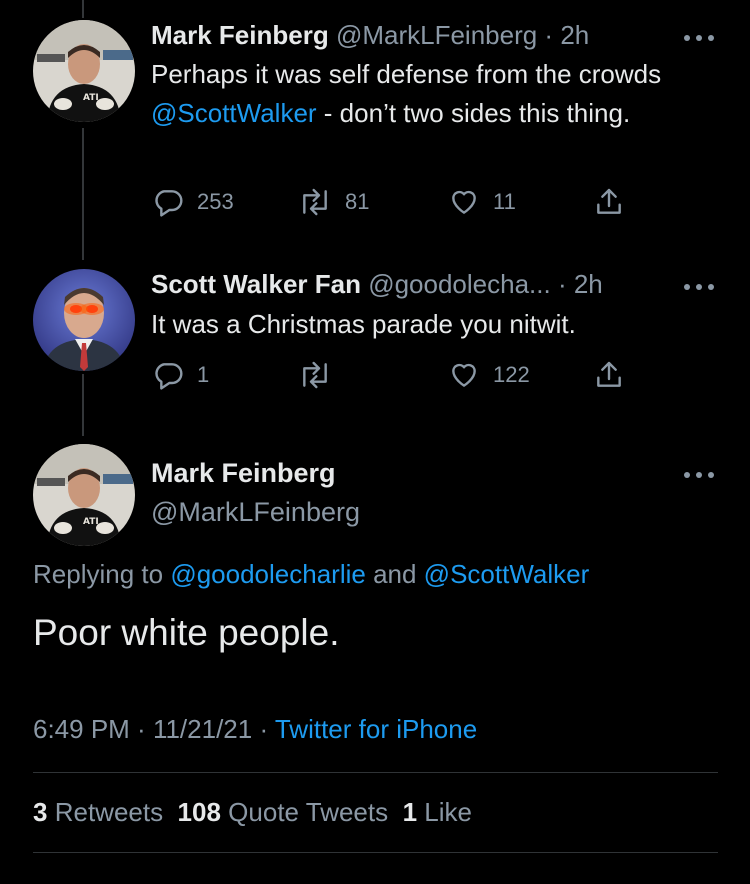 This screenshot has width=750, height=884. I want to click on retweets-count: 3, so click(40, 812).